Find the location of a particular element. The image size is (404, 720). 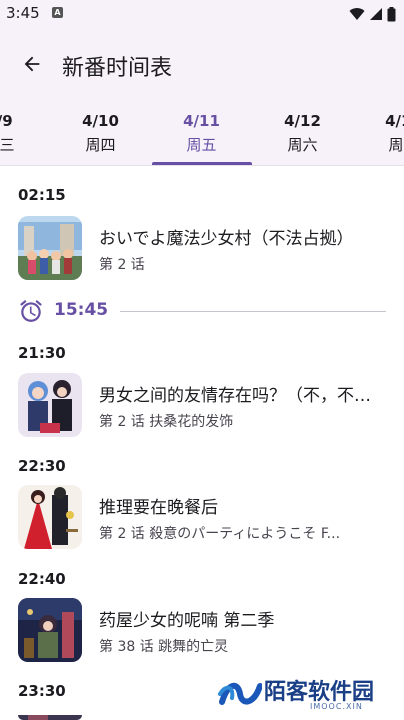

wifi-icon is located at coordinates (357, 14).